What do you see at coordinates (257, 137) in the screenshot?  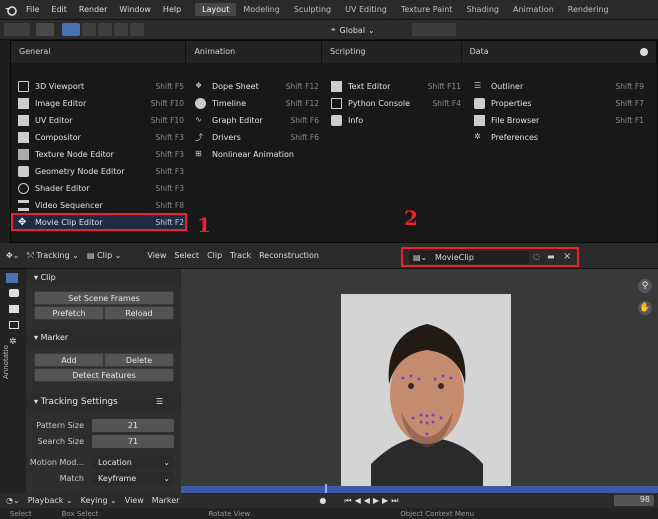 I see `menu-item-drivers: ⤴ Drivers Shift F6` at bounding box center [257, 137].